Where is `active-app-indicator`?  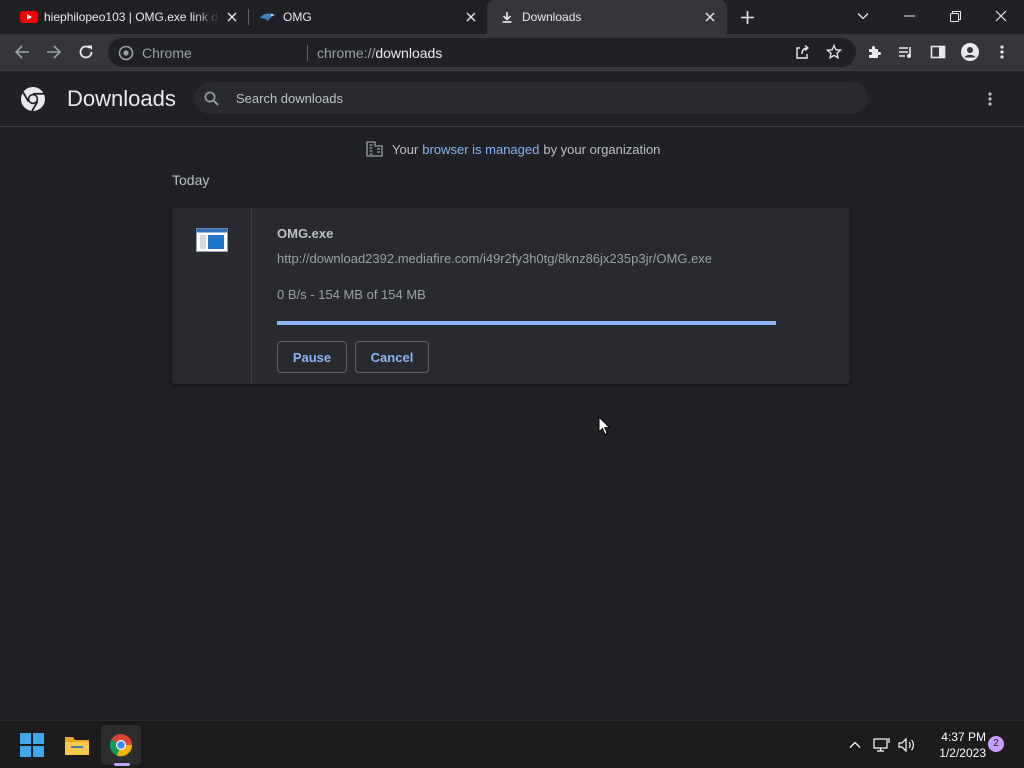 active-app-indicator is located at coordinates (122, 764).